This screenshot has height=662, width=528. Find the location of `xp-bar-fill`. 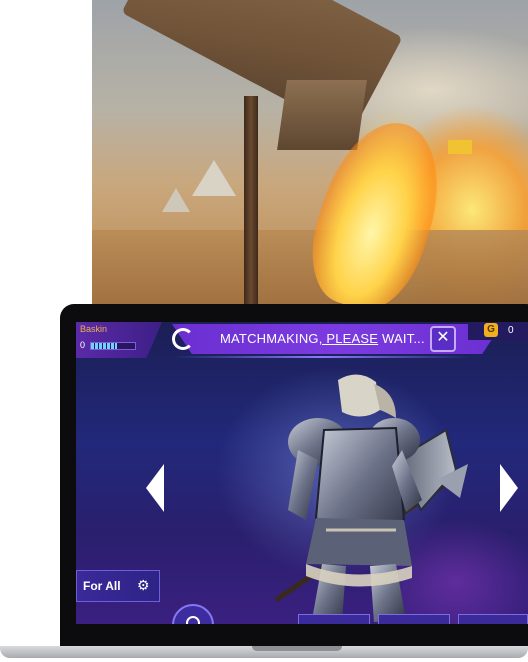

xp-bar-fill is located at coordinates (104, 346).